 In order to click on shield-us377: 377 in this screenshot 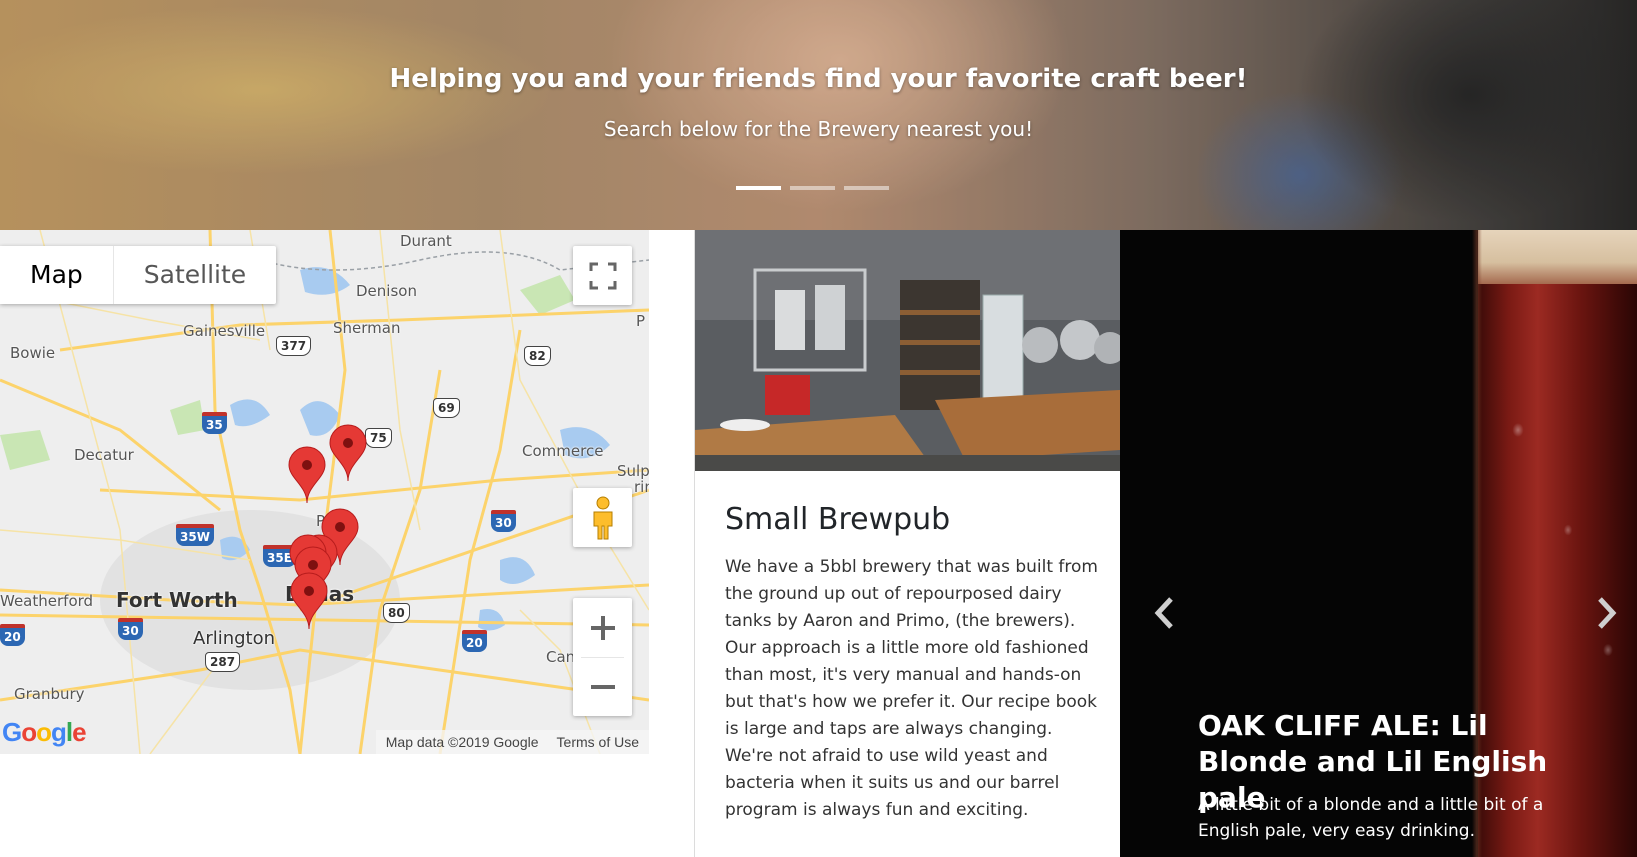, I will do `click(294, 346)`.